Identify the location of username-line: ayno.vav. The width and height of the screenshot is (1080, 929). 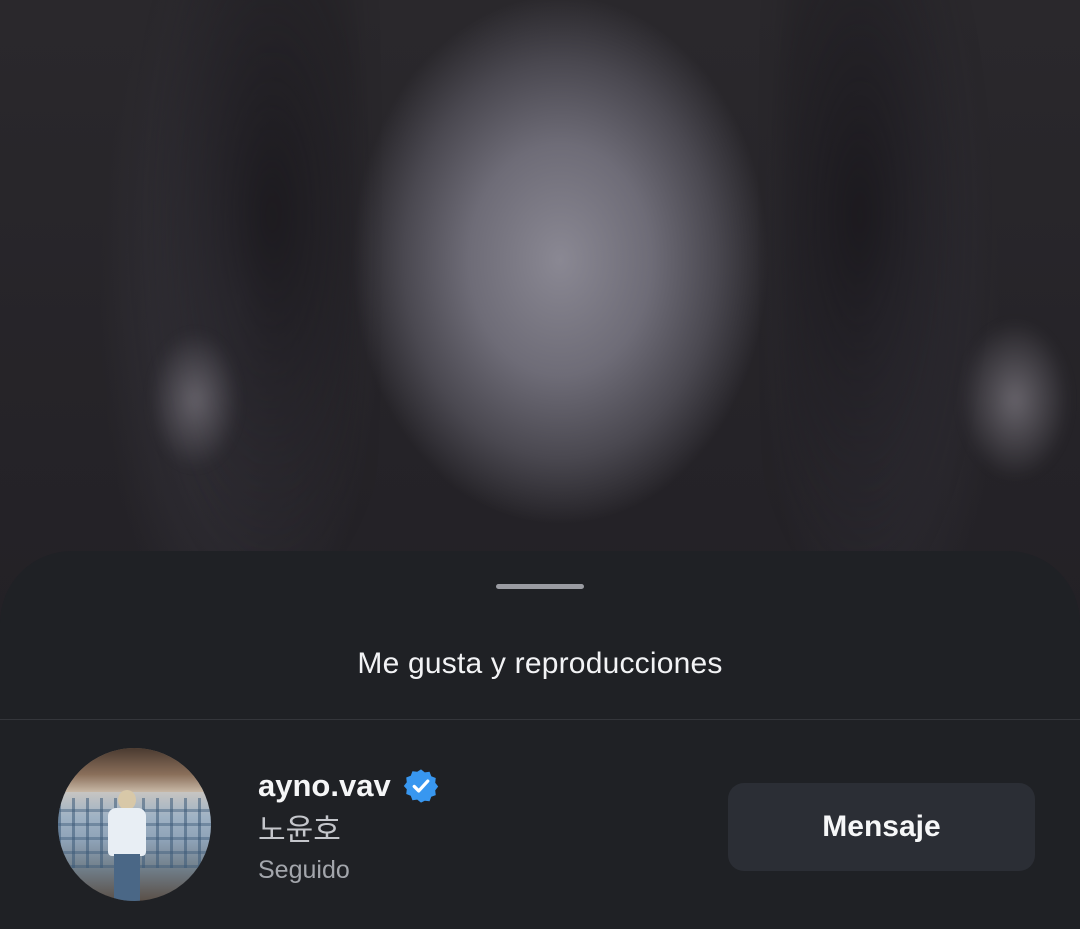
(348, 786).